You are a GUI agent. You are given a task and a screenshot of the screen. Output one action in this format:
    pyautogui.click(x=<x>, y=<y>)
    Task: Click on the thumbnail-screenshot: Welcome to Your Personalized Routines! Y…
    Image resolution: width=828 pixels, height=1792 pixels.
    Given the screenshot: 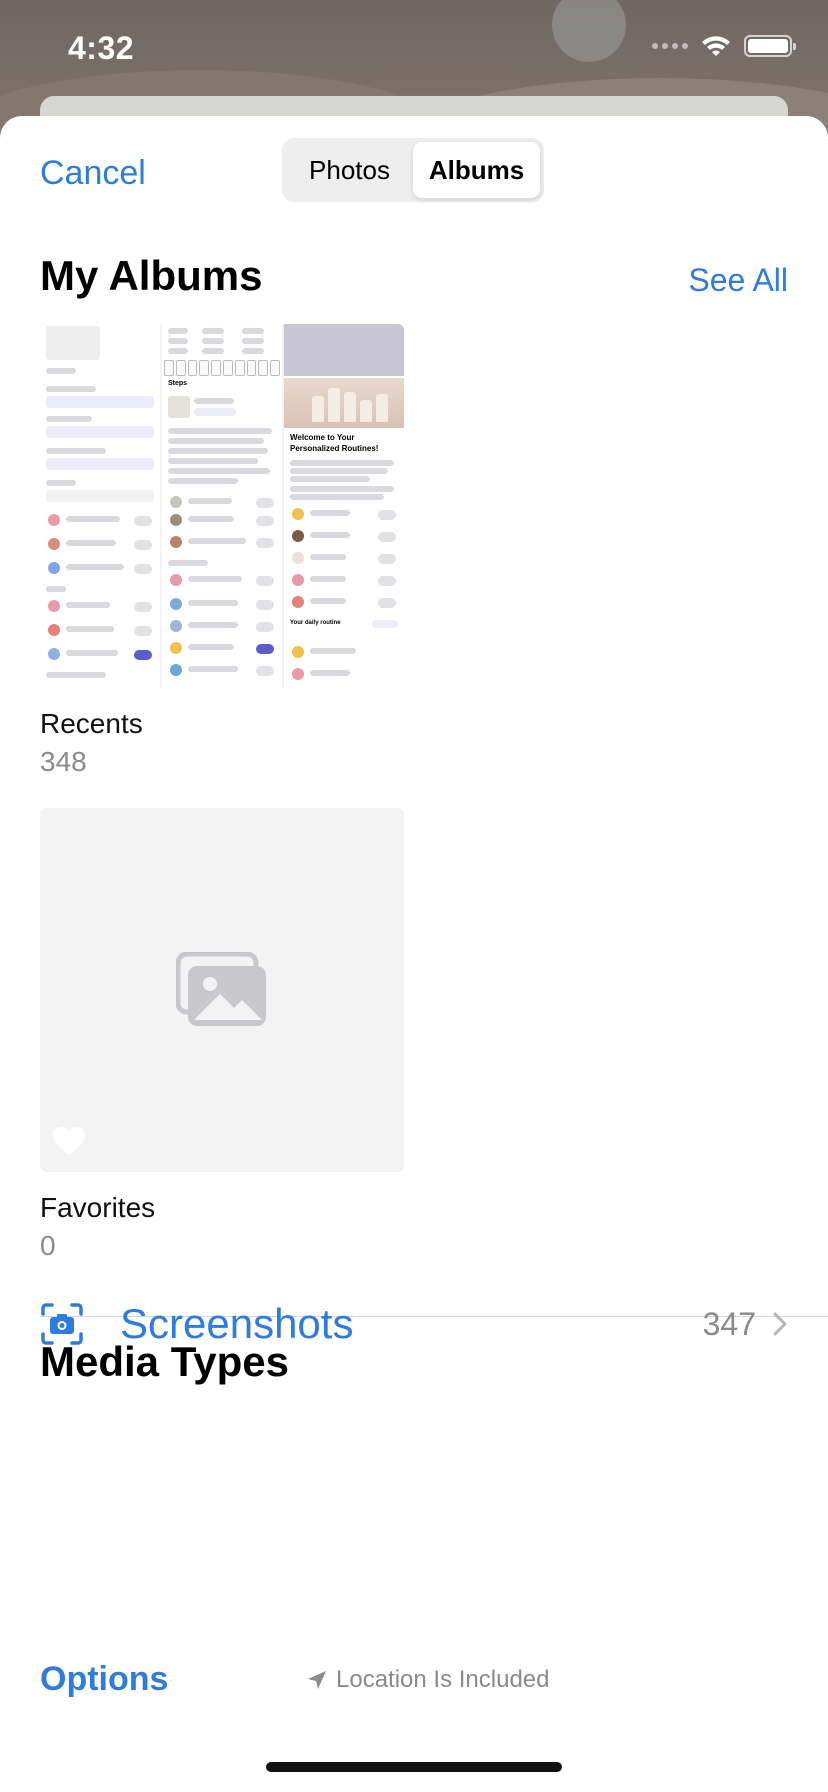 What is the action you would take?
    pyautogui.click(x=344, y=506)
    